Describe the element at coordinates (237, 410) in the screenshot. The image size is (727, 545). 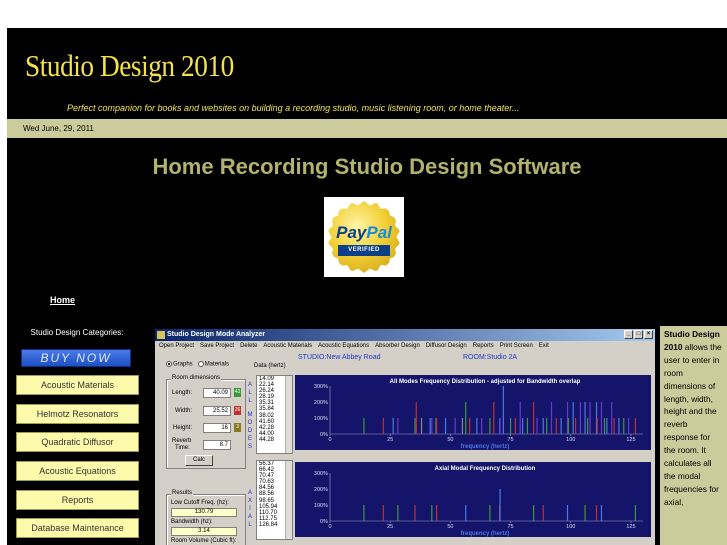
I see `width-spinner: 26` at that location.